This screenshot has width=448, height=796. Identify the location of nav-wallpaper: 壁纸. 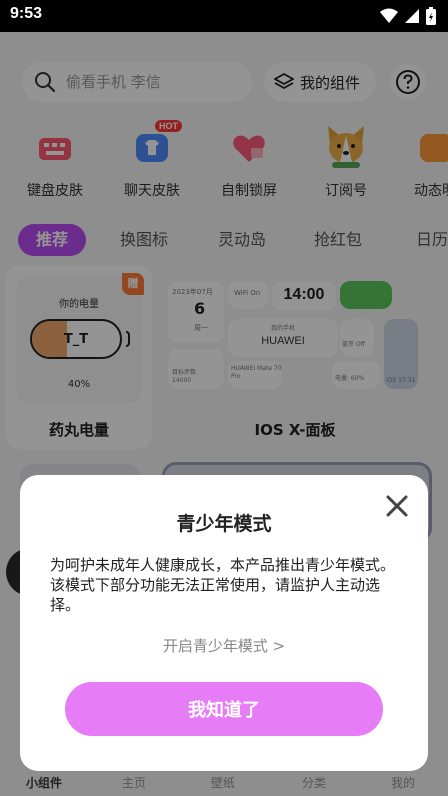
(223, 782).